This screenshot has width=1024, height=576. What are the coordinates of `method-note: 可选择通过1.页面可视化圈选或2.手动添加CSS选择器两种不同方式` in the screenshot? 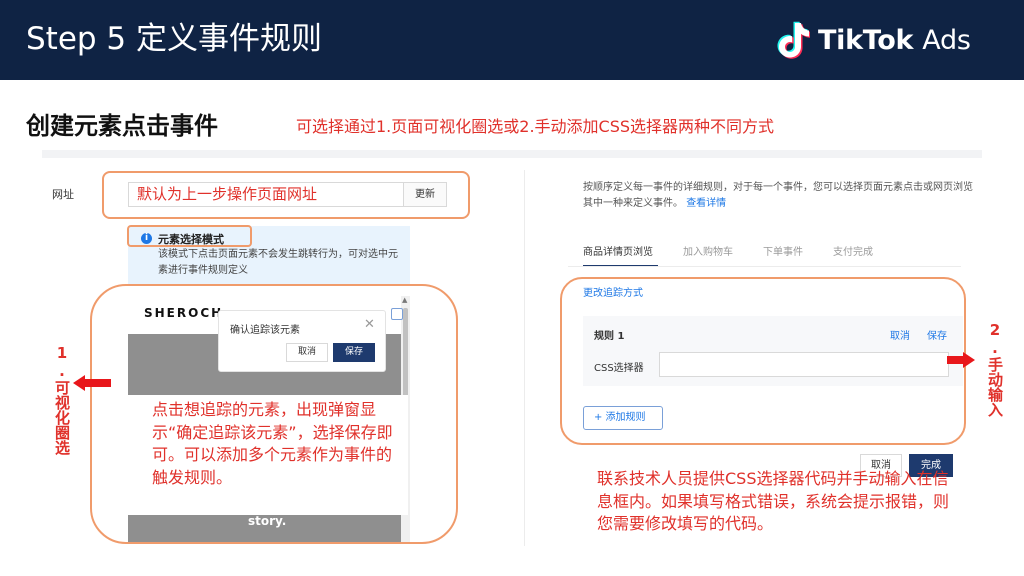 It's located at (535, 126).